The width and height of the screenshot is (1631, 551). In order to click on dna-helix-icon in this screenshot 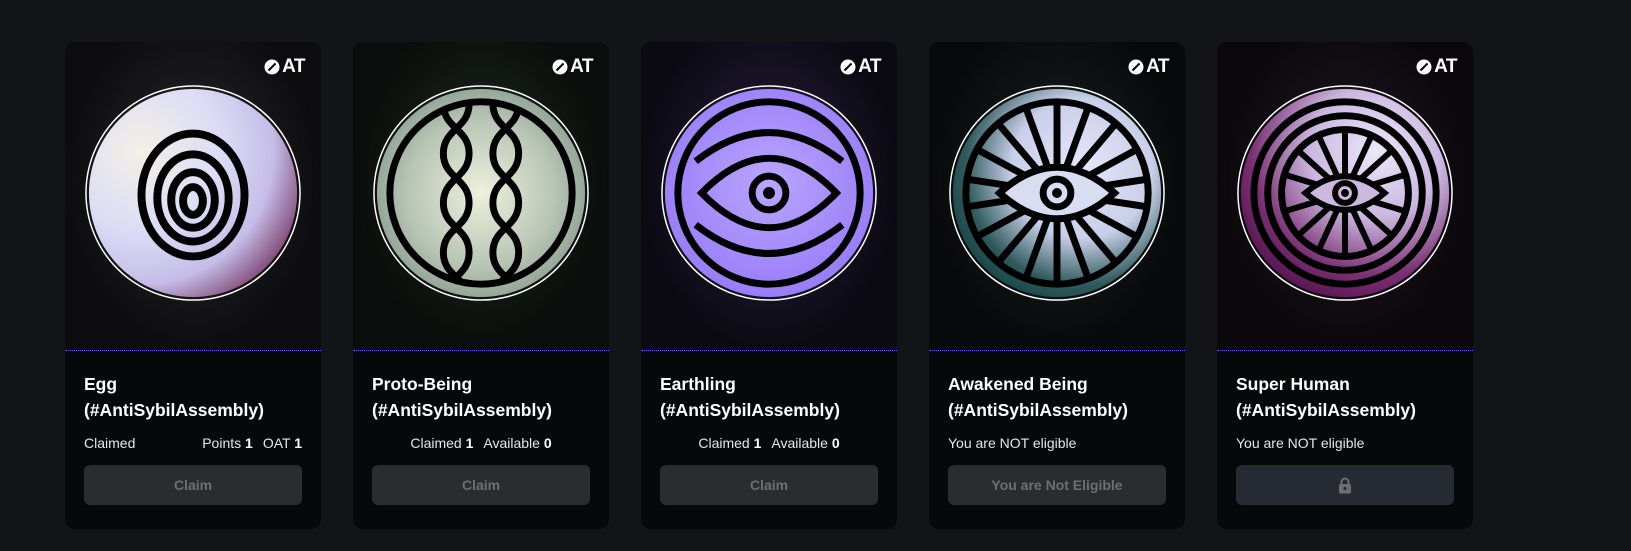, I will do `click(481, 193)`.